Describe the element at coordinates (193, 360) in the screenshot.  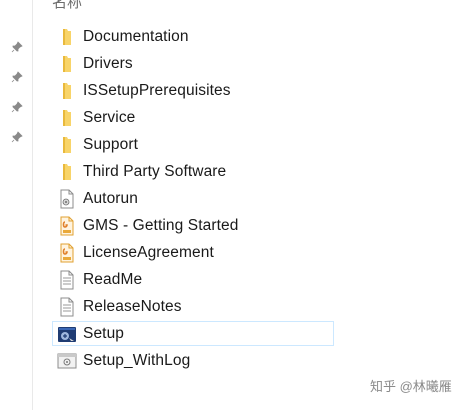
I see `list-item-setup-withlog: Setup_WithLog` at that location.